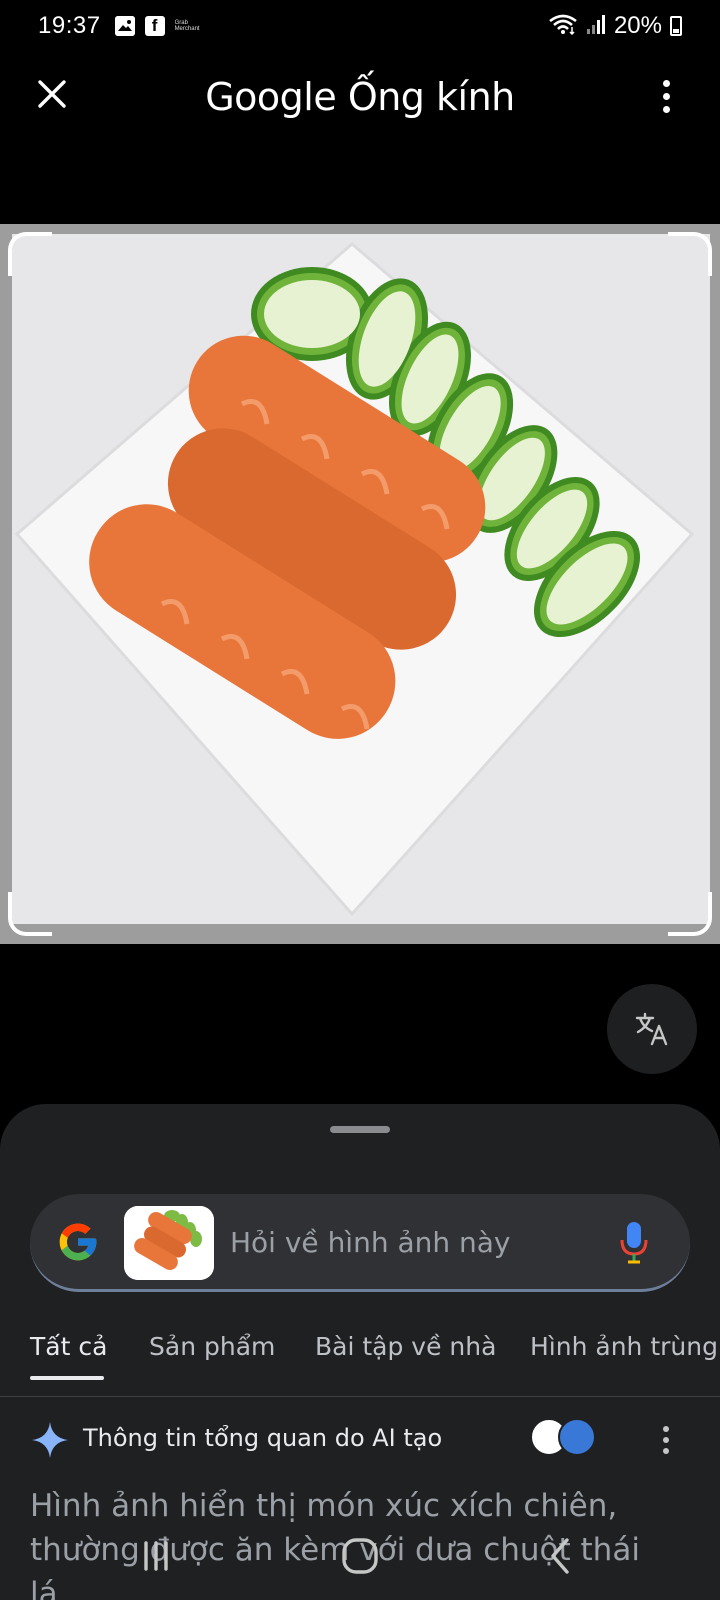 This screenshot has width=720, height=1600. I want to click on system-icons: 20%, so click(615, 26).